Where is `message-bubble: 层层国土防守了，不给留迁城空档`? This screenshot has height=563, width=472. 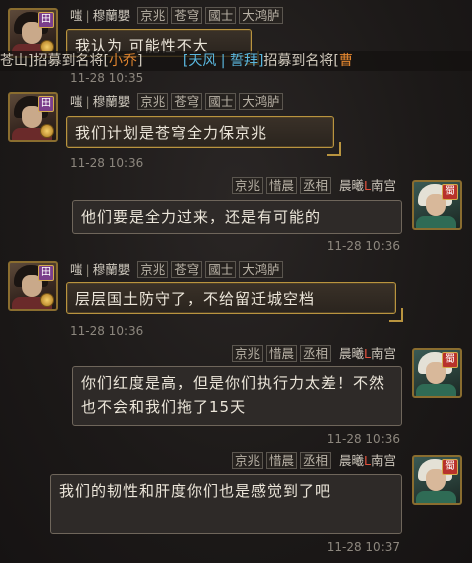 message-bubble: 层层国土防守了，不给留迁城空档 is located at coordinates (234, 302).